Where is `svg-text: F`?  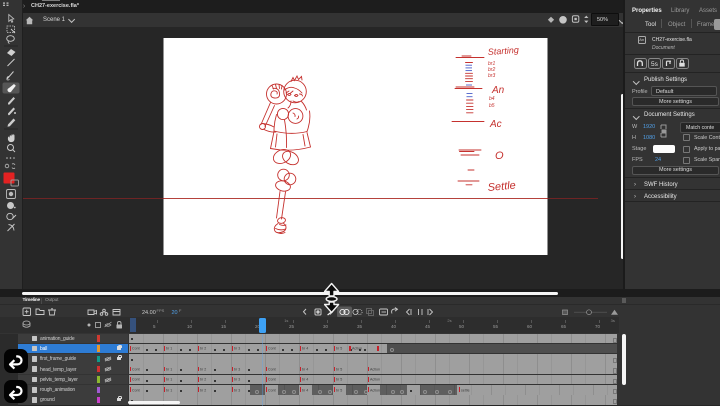
svg-text: F is located at coordinates (180, 310).